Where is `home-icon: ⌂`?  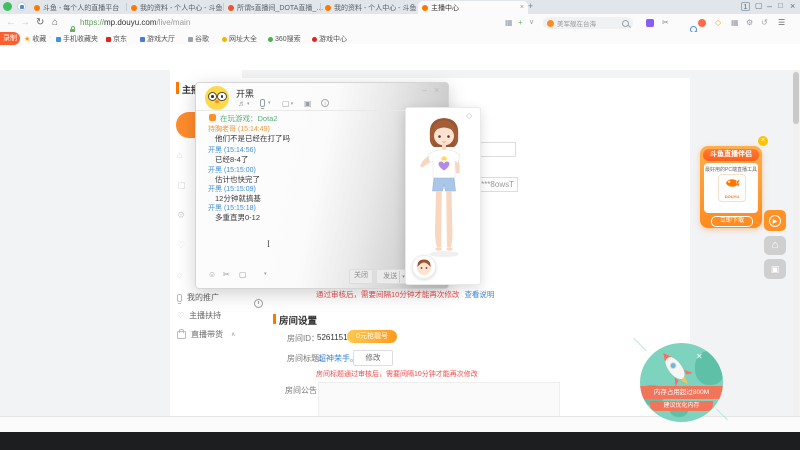 home-icon: ⌂ is located at coordinates (775, 245).